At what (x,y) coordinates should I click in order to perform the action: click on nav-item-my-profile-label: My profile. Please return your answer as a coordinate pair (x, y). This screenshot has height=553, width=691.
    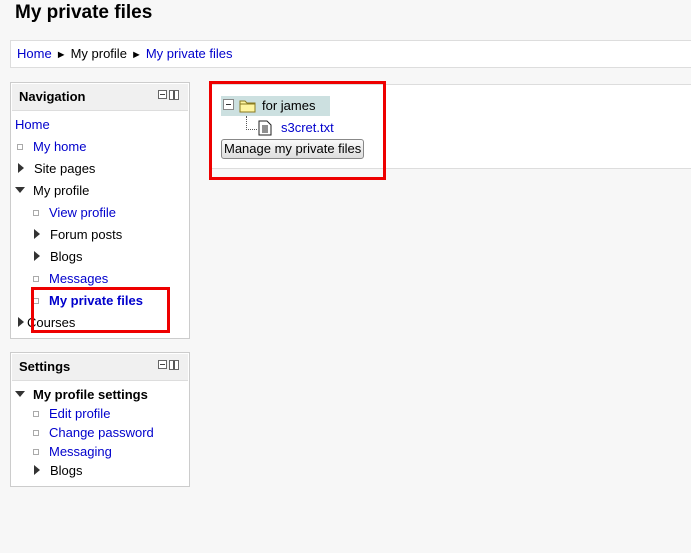
    Looking at the image, I should click on (61, 190).